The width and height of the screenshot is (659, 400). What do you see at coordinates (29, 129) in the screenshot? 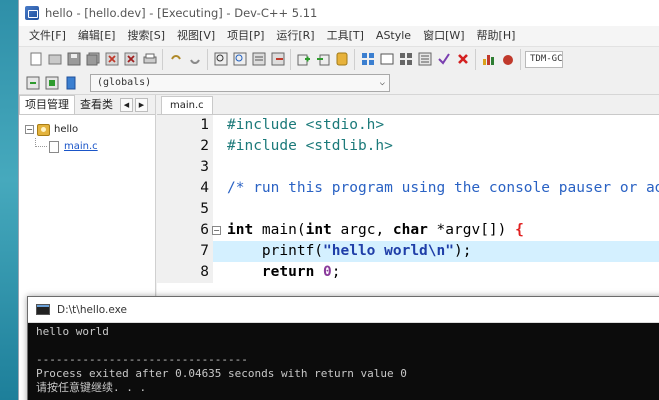
I see `collapse-icon: −` at bounding box center [29, 129].